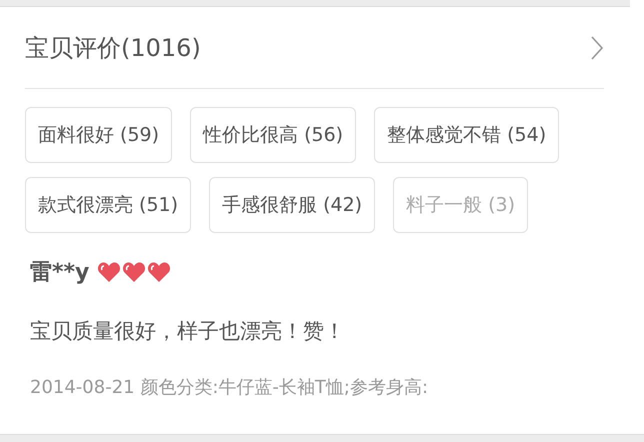 This screenshot has width=644, height=442. What do you see at coordinates (273, 135) in the screenshot?
I see `review-tag: 性价比很高 (56)` at bounding box center [273, 135].